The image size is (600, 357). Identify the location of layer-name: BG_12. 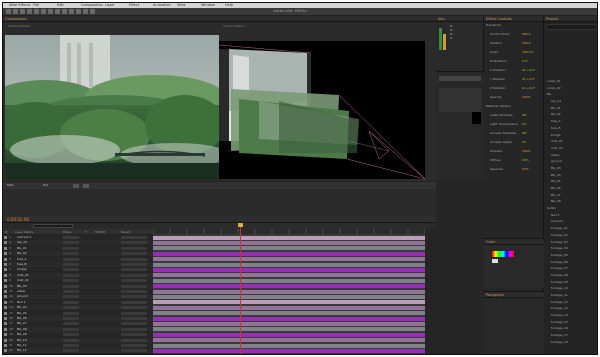
(22, 350).